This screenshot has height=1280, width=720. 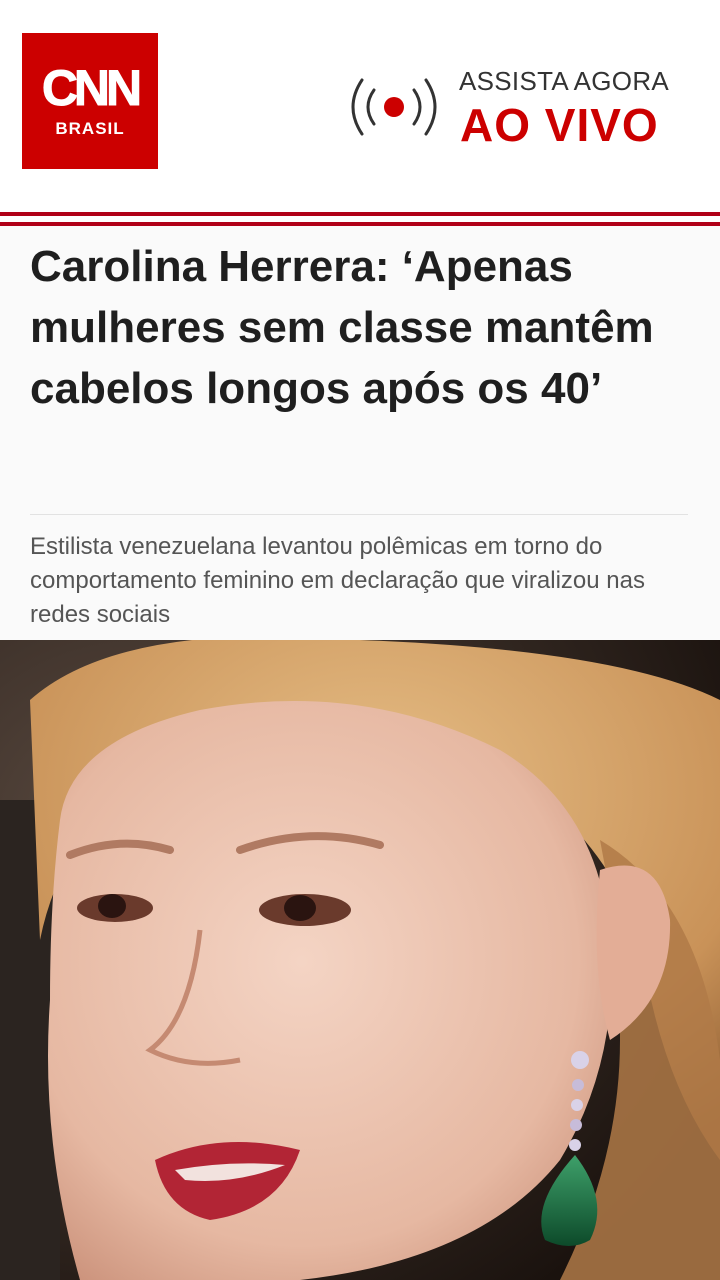 What do you see at coordinates (359, 514) in the screenshot?
I see `headline-divider` at bounding box center [359, 514].